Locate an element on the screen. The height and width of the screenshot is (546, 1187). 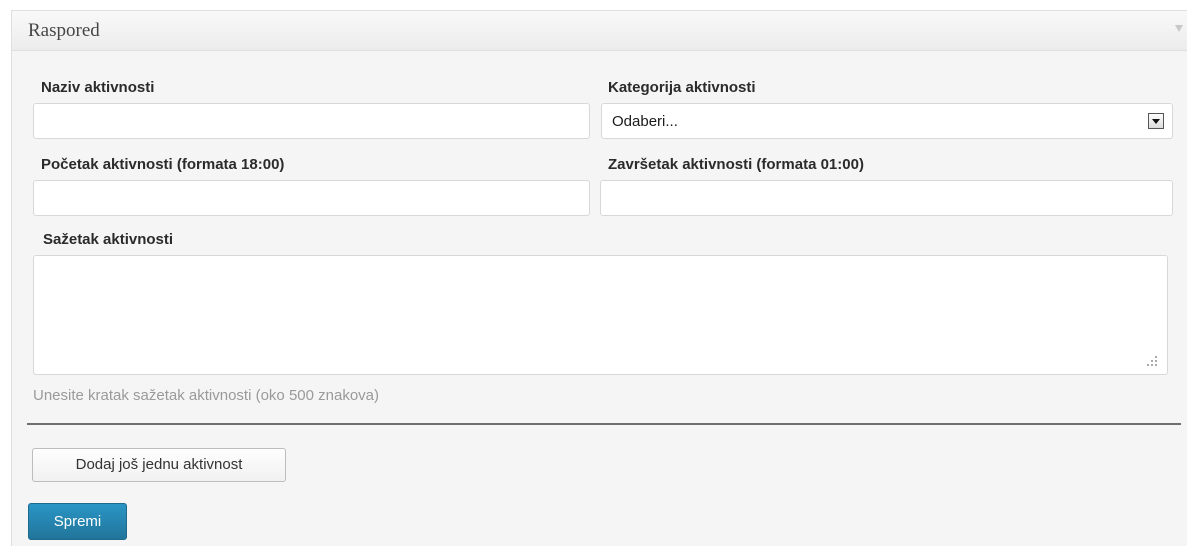
activity-end-input is located at coordinates (886, 198).